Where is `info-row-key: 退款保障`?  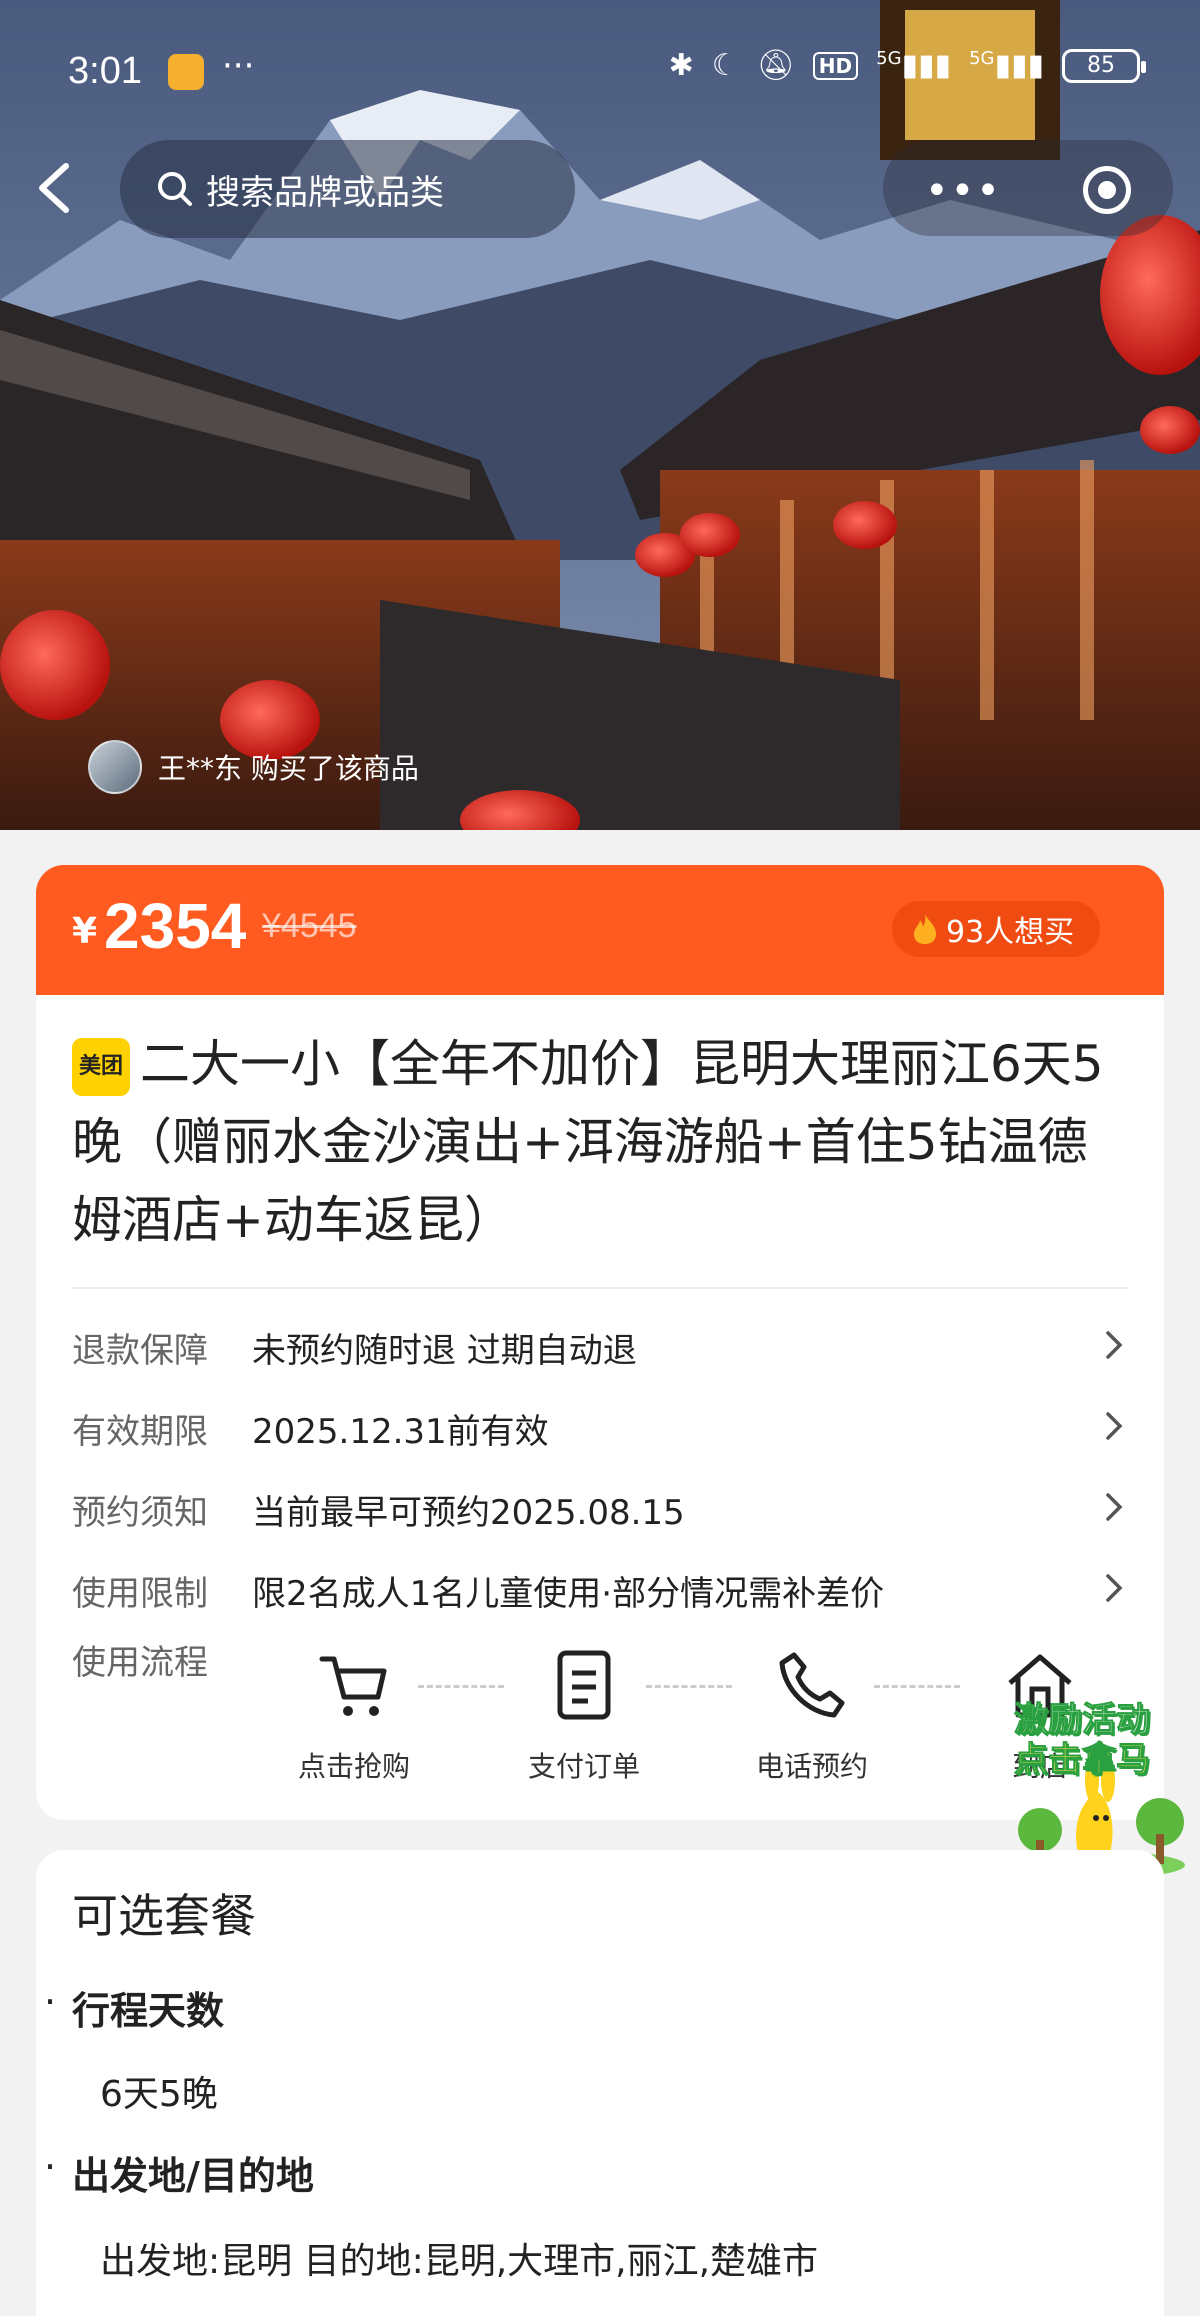 info-row-key: 退款保障 is located at coordinates (140, 1351).